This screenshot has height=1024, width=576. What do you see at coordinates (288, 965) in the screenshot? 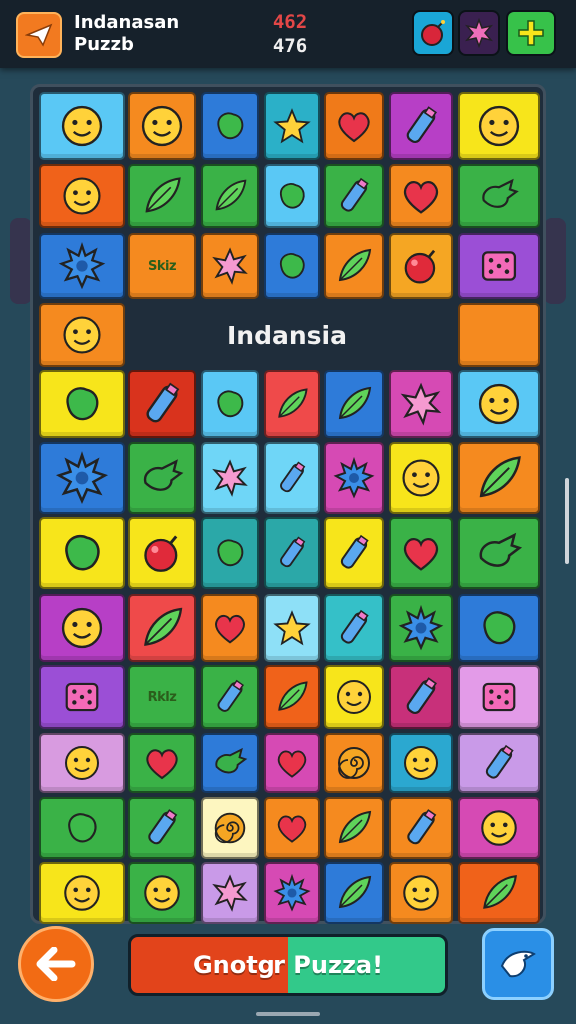
I see `new-puzzle-button: Gnotցr Puzza!` at bounding box center [288, 965].